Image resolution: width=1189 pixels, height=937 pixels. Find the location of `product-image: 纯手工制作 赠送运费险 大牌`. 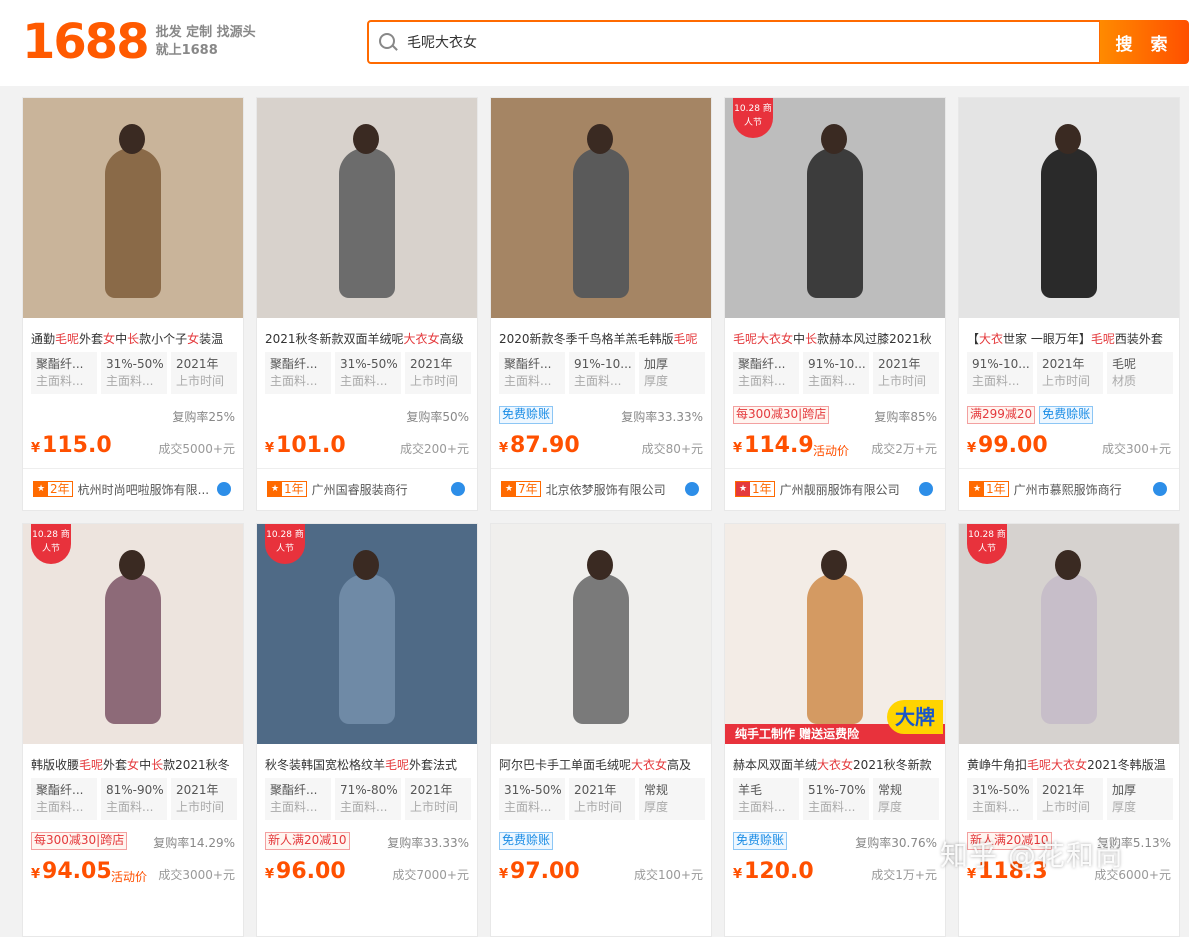

product-image: 纯手工制作 赠送运费险 大牌 is located at coordinates (835, 634).